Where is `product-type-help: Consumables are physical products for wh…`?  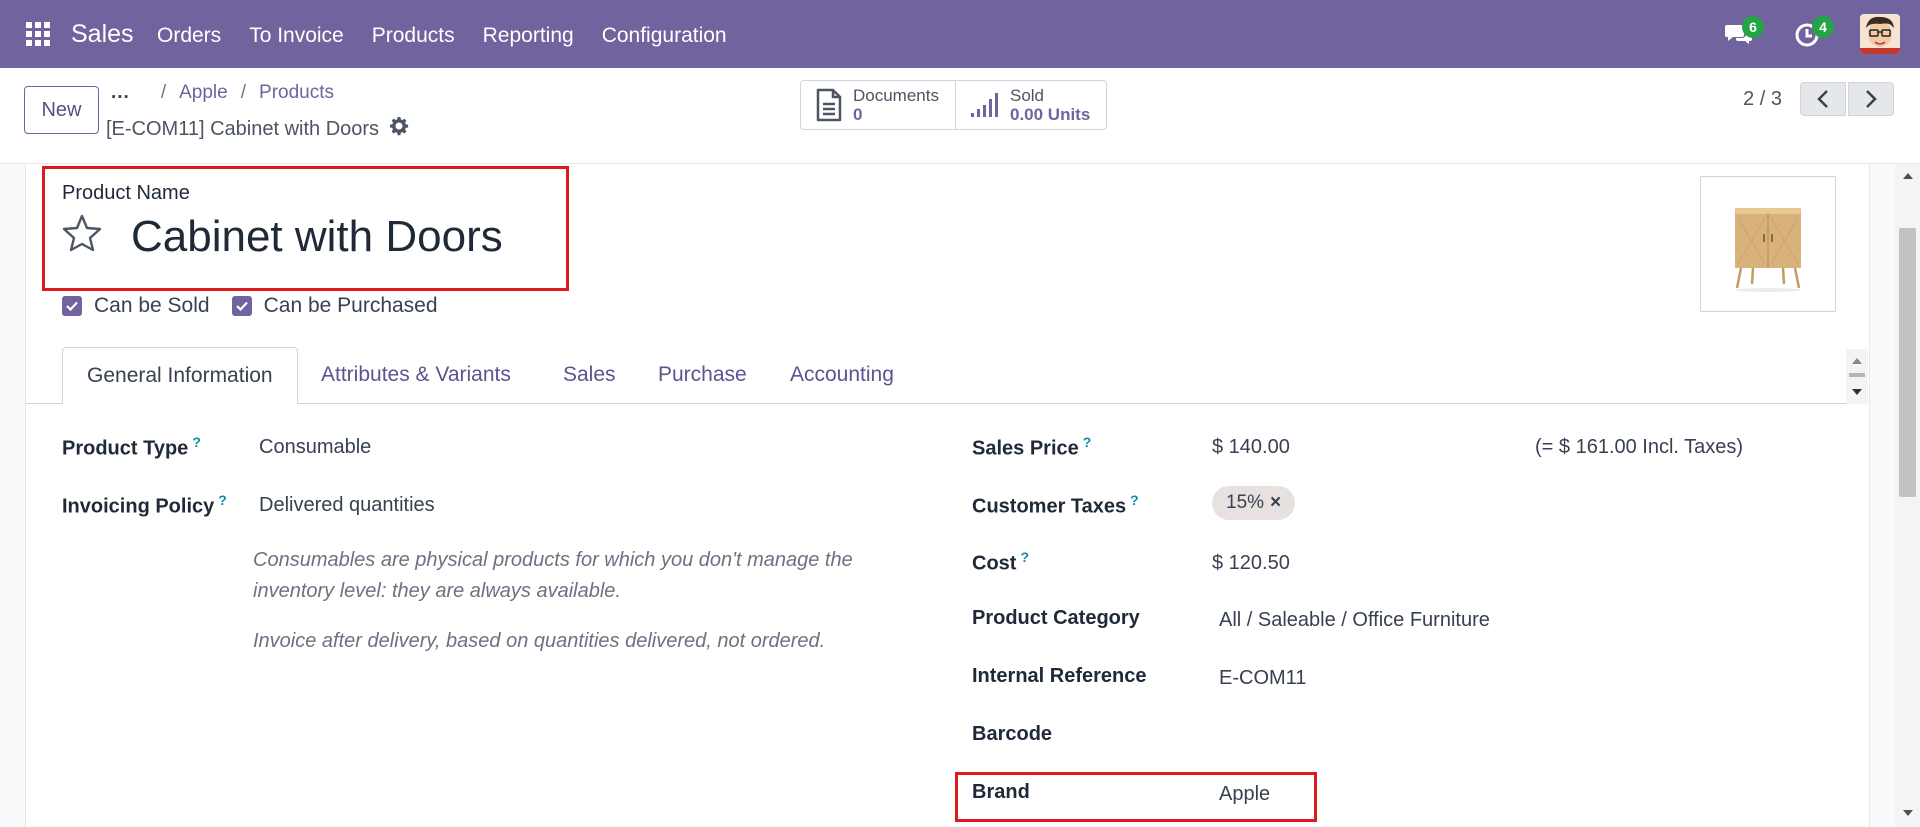
product-type-help: Consumables are physical products for wh… is located at coordinates (553, 575).